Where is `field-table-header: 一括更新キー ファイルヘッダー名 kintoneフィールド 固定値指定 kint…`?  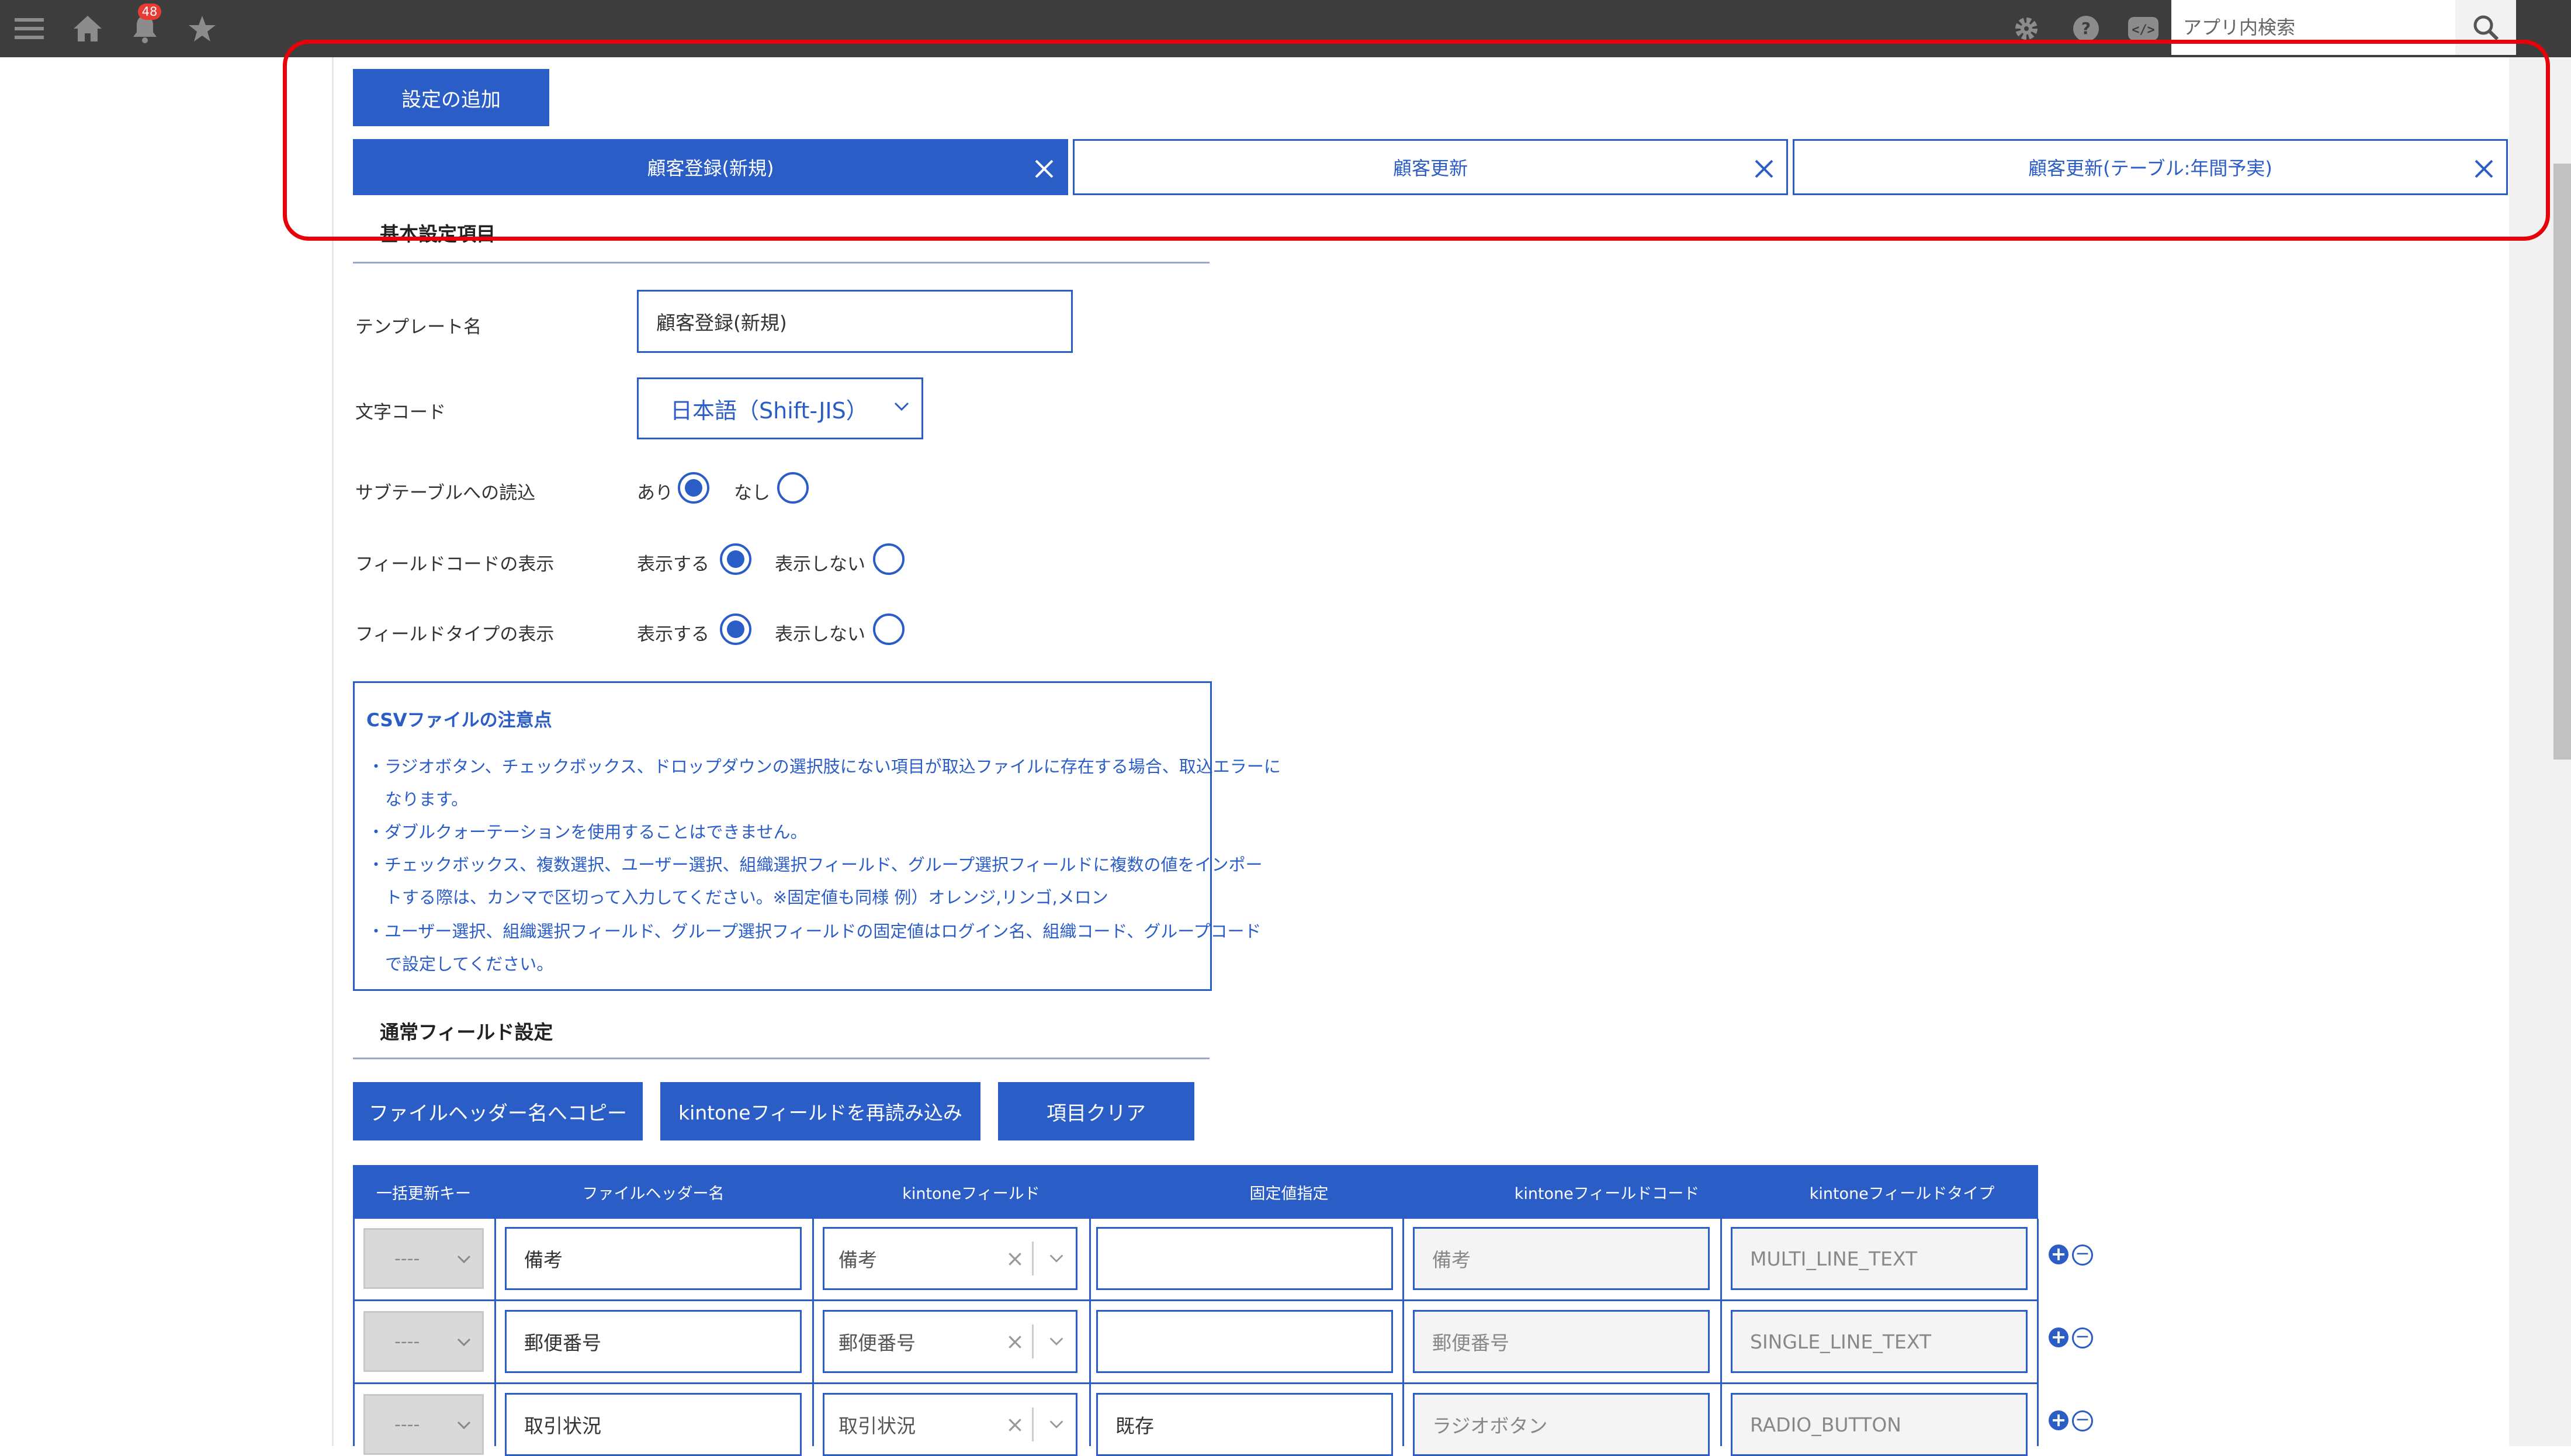 field-table-header: 一括更新キー ファイルヘッダー名 kintoneフィールド 固定値指定 kint… is located at coordinates (1195, 1192).